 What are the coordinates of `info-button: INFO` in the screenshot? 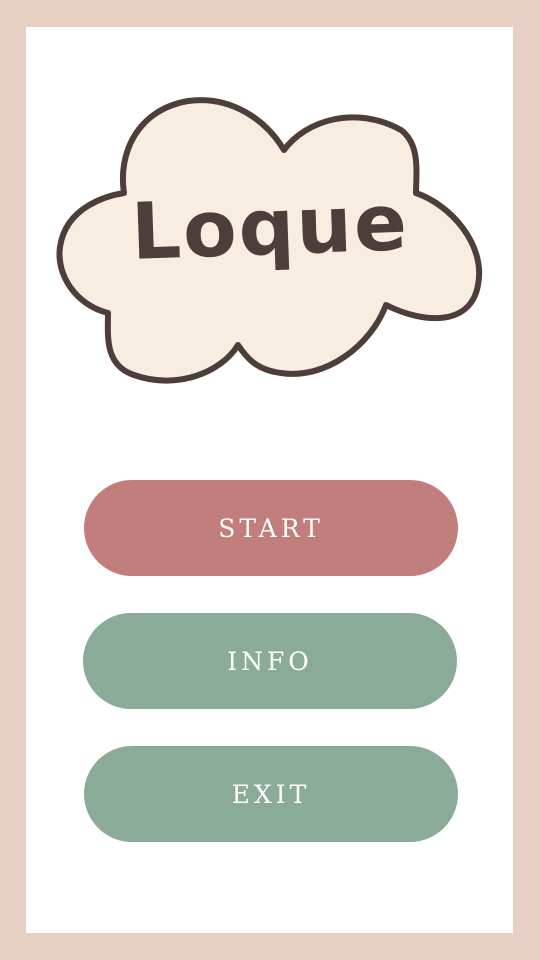 It's located at (270, 661).